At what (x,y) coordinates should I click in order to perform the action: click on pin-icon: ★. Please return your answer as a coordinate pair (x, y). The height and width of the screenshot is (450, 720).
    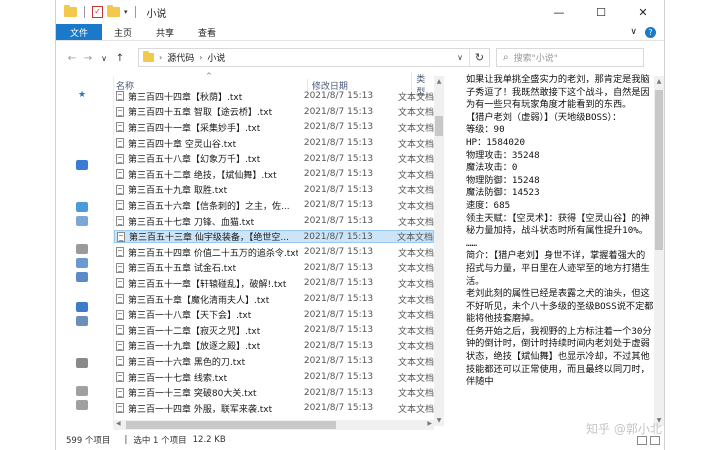
    Looking at the image, I should click on (82, 95).